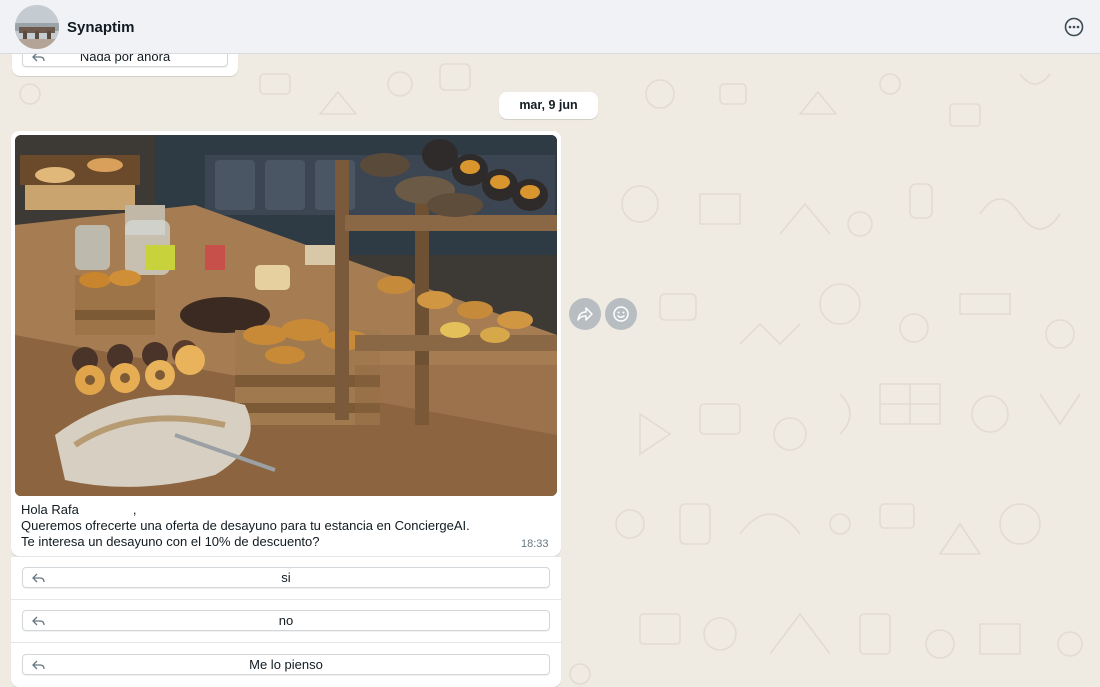 The image size is (1100, 687). I want to click on contact-avatar, so click(37, 27).